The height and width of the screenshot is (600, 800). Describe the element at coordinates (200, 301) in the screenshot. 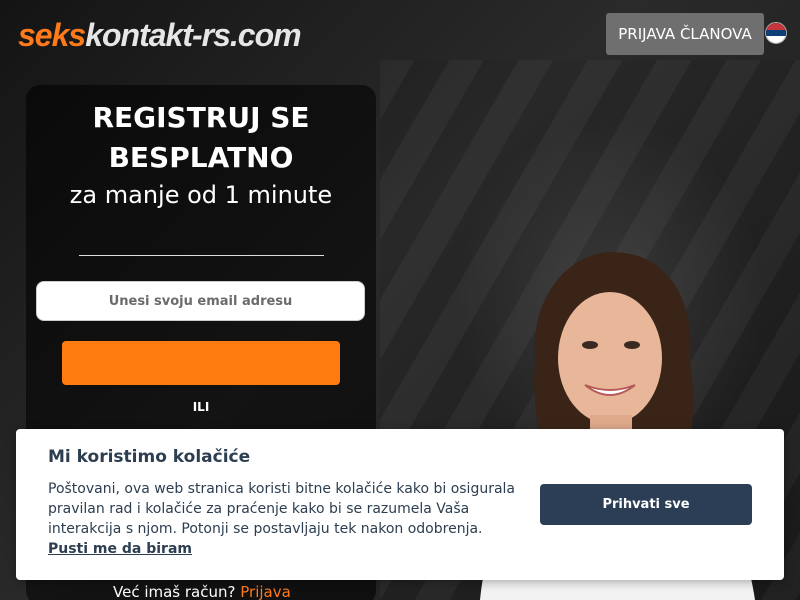

I see `email-input` at that location.